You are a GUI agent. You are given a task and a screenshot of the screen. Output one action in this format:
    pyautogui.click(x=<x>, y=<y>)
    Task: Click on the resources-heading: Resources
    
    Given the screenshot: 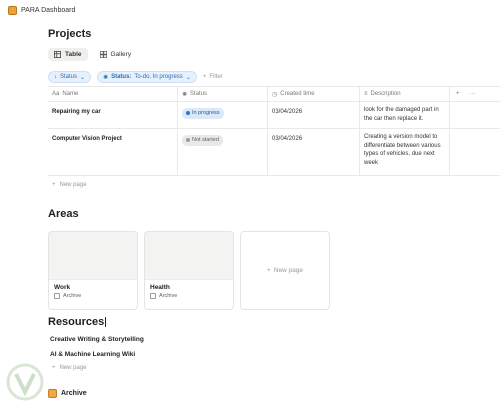 What is the action you would take?
    pyautogui.click(x=77, y=322)
    